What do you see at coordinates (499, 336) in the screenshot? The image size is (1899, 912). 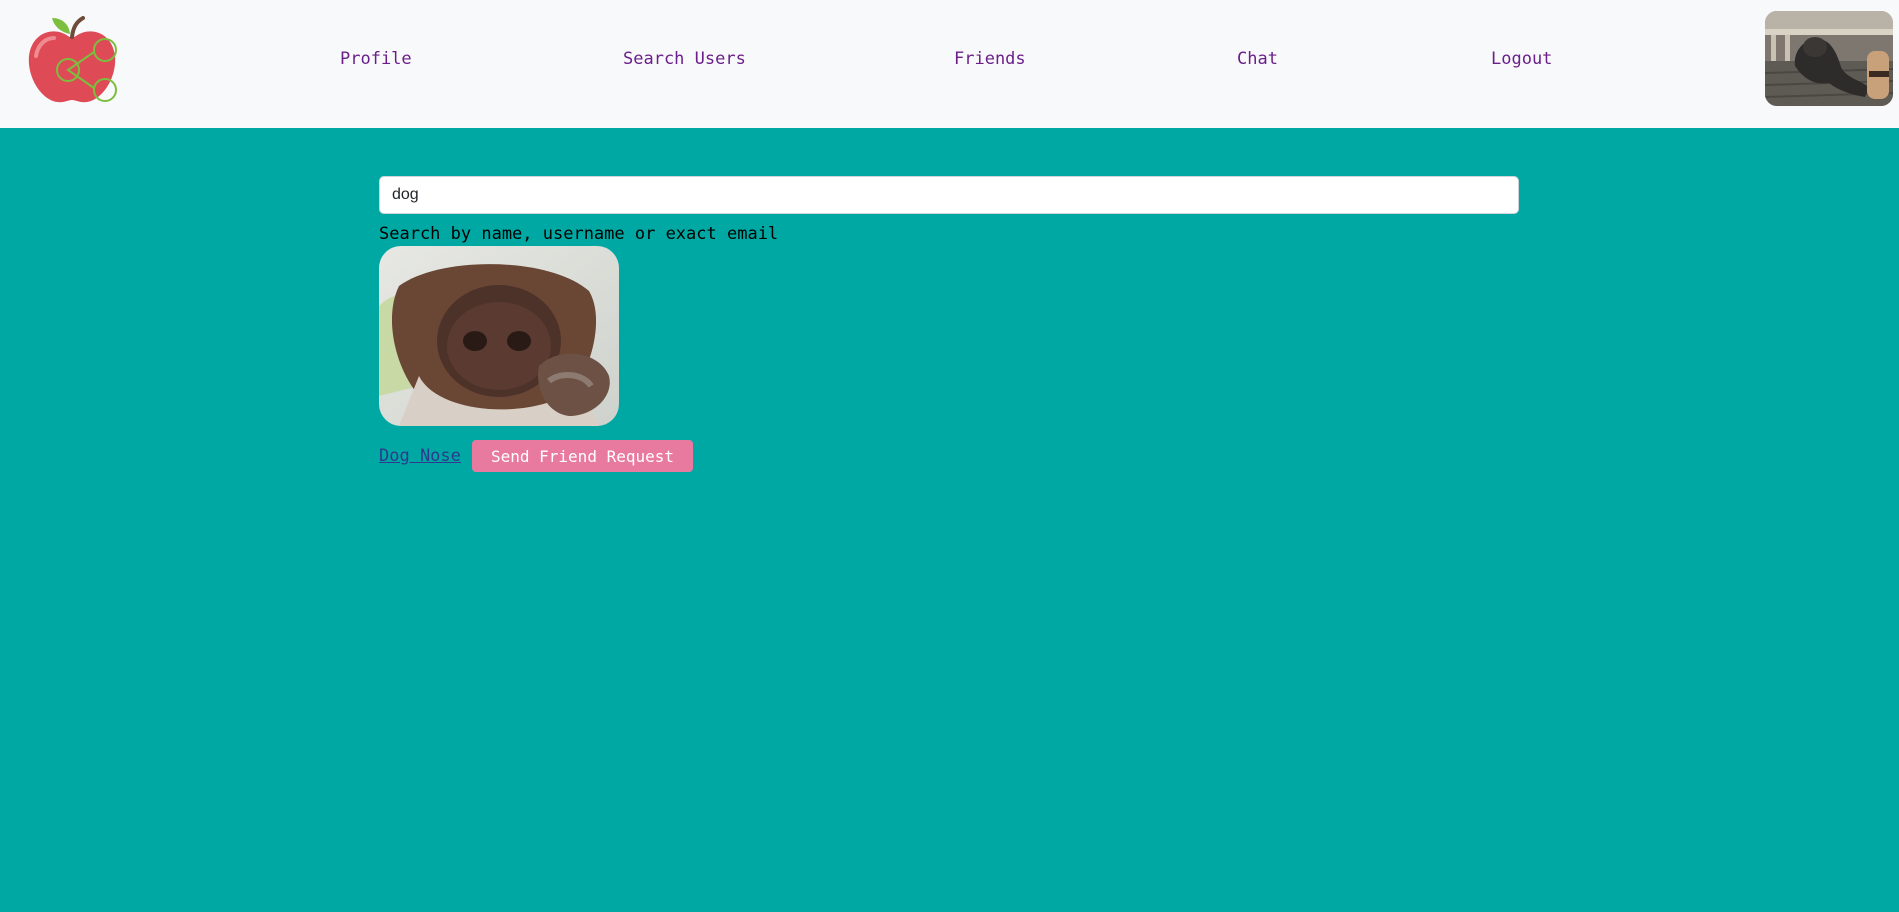 I see `result-profile-photo` at bounding box center [499, 336].